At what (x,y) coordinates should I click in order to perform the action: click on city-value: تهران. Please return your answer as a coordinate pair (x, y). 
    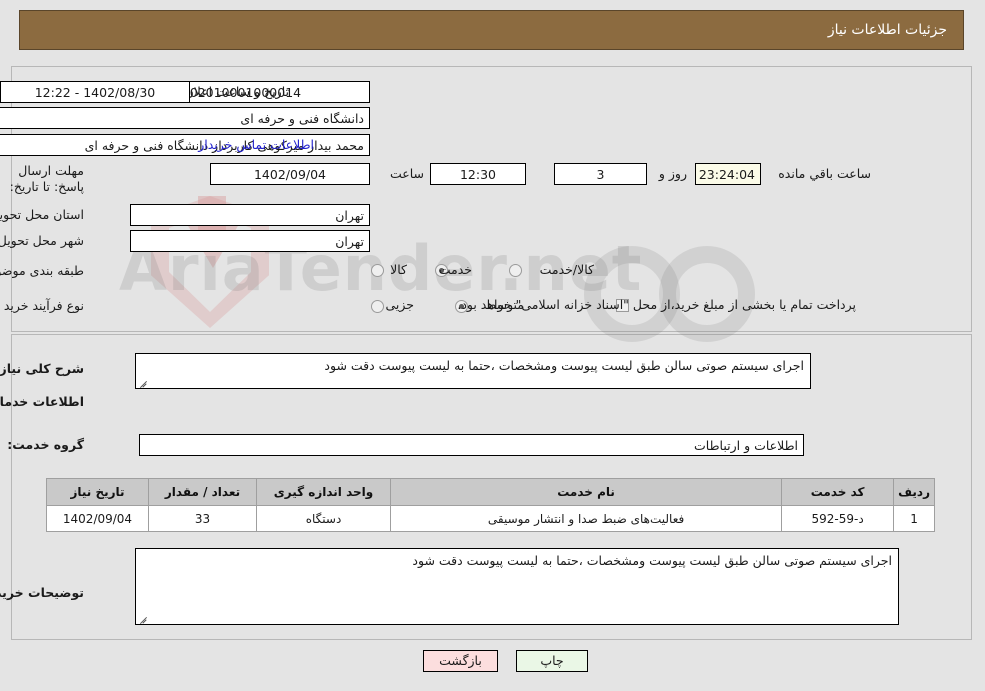
    Looking at the image, I should click on (251, 241).